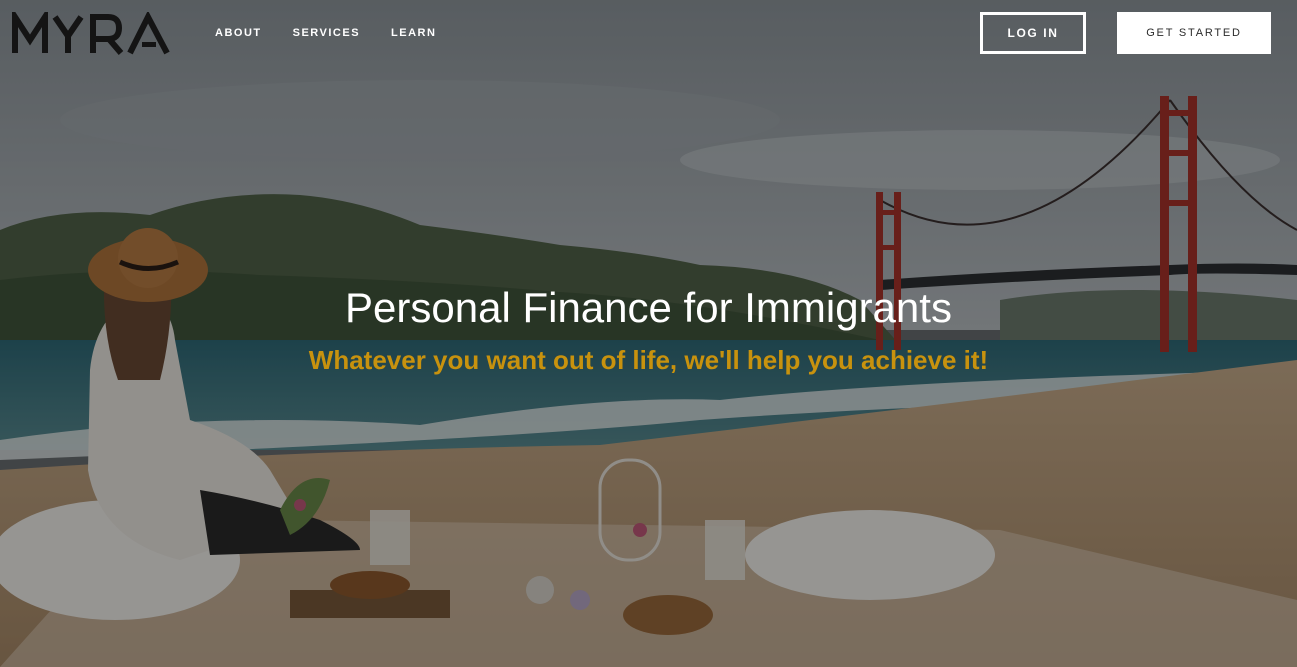 This screenshot has height=667, width=1297. I want to click on get-started-button: GET STARTED, so click(1194, 33).